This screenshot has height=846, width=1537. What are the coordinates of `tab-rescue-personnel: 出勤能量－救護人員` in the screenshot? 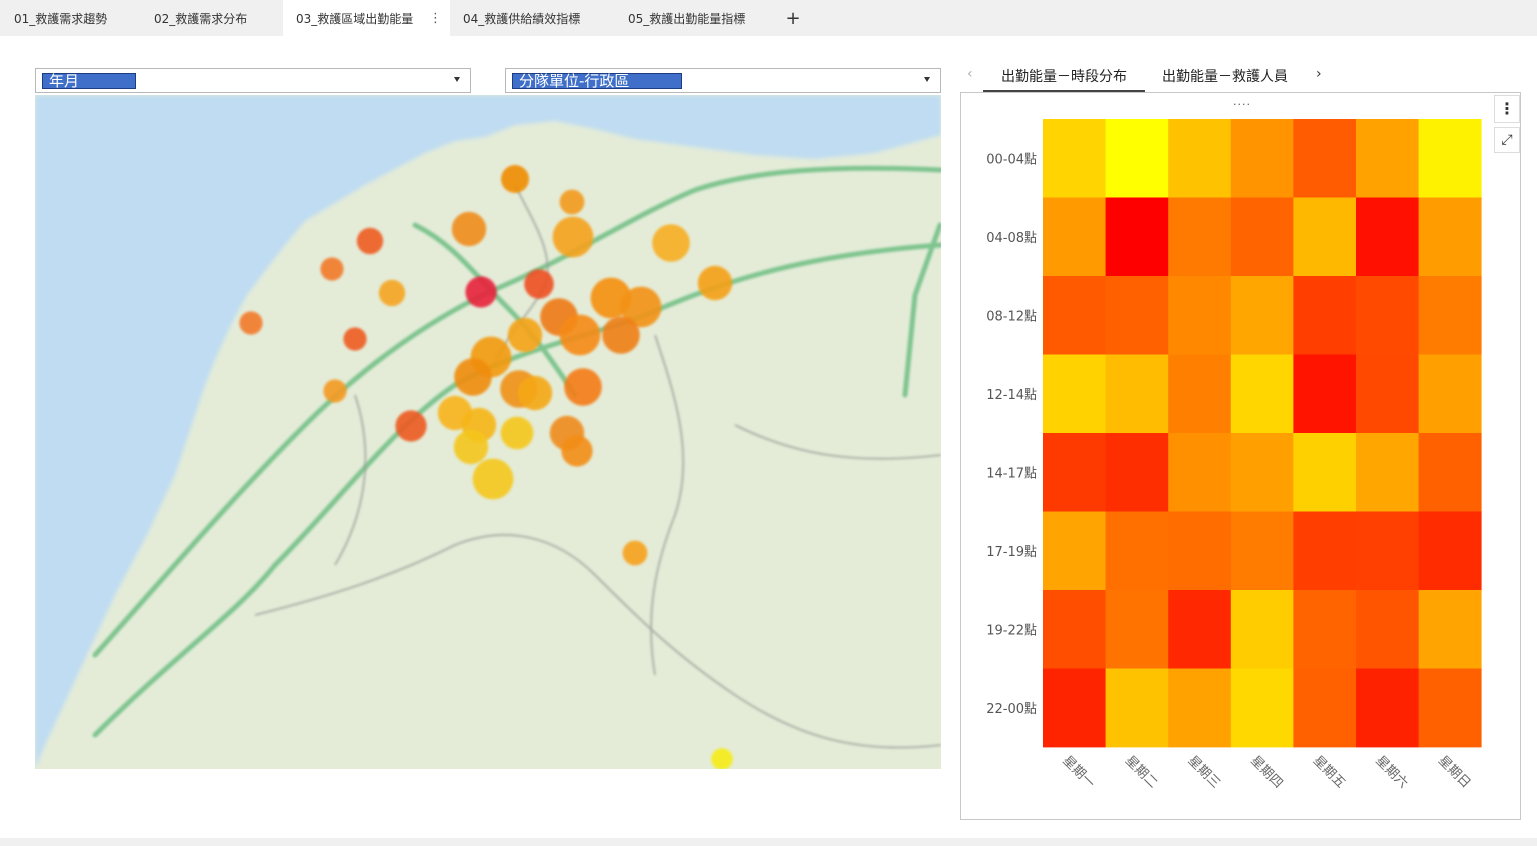 It's located at (1225, 79).